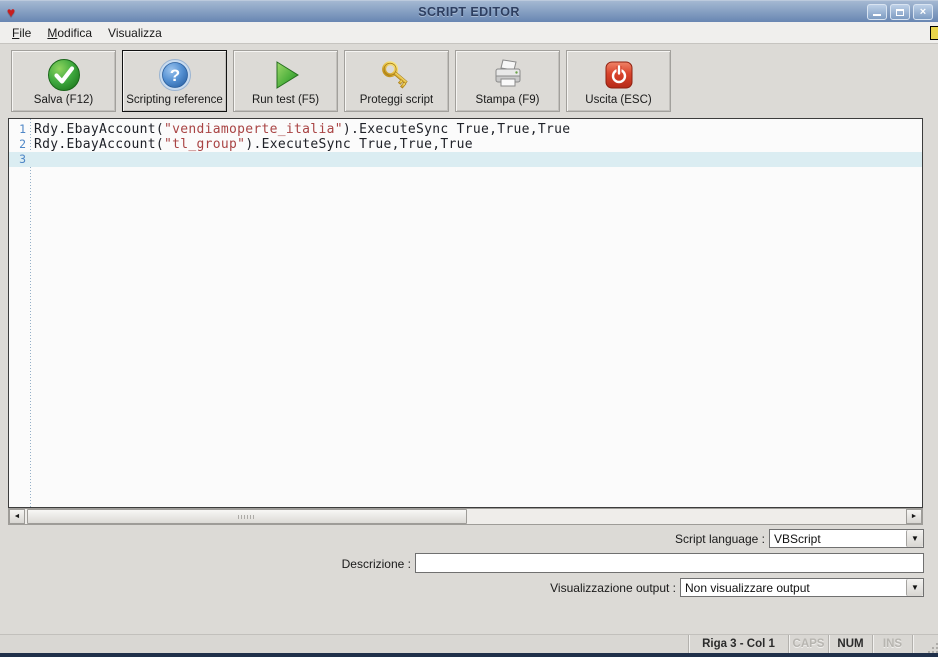  I want to click on toolbar-button-label: Run test (F5), so click(285, 100).